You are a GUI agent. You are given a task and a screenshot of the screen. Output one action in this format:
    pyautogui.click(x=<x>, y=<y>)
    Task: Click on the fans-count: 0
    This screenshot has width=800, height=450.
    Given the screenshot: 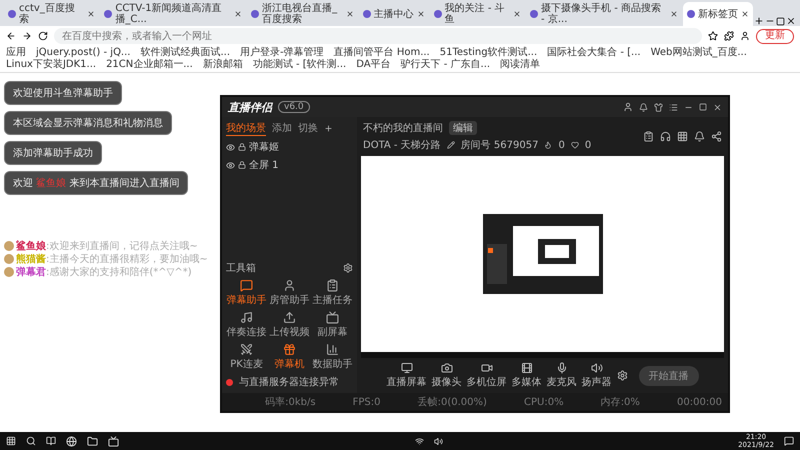 What is the action you would take?
    pyautogui.click(x=588, y=145)
    